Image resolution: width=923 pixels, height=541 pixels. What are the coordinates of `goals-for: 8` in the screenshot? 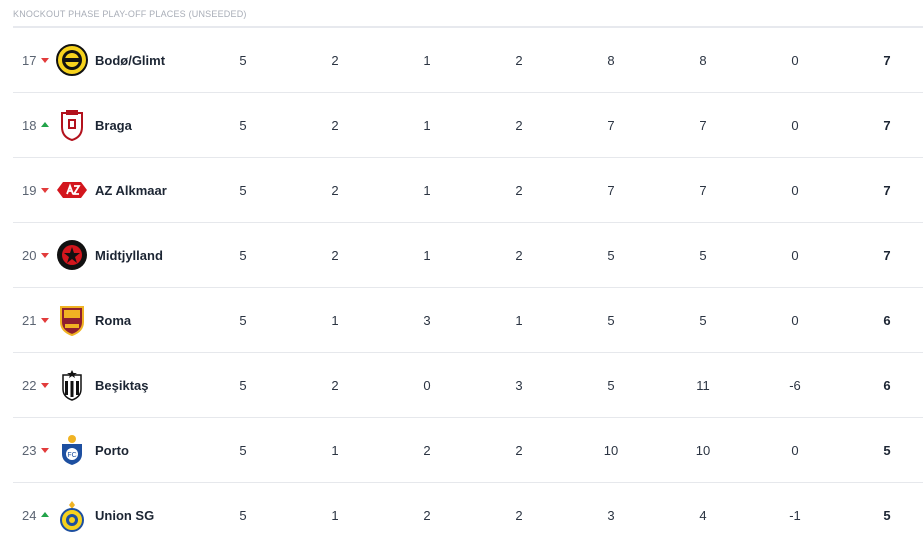 It's located at (611, 60).